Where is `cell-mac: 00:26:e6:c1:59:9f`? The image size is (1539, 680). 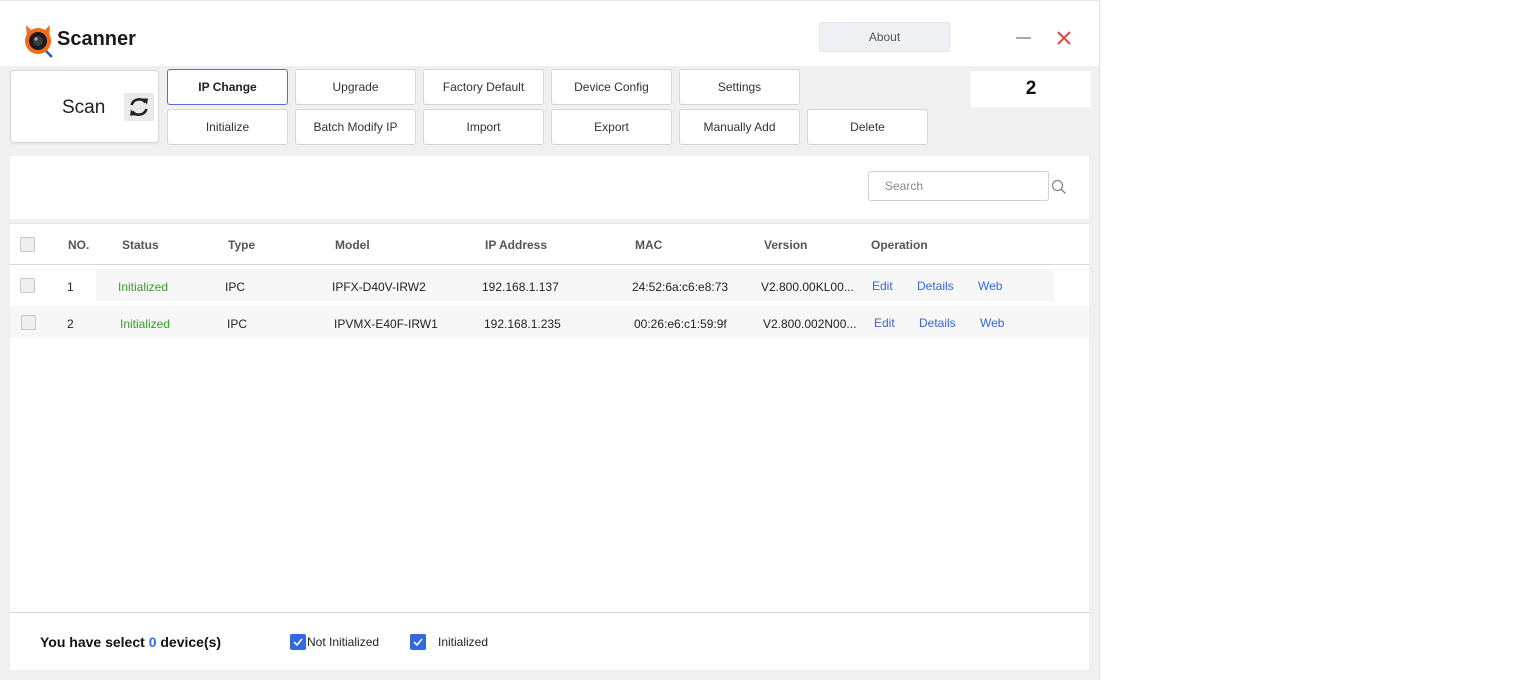 cell-mac: 00:26:e6:c1:59:9f is located at coordinates (680, 324).